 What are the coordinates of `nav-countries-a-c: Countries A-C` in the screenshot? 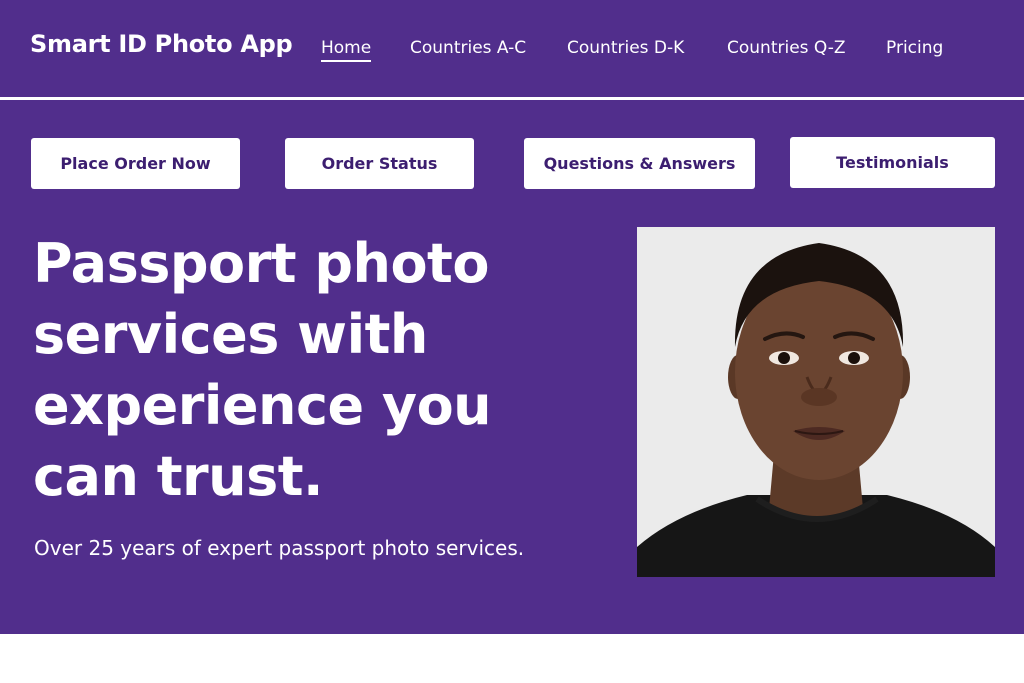 It's located at (468, 48).